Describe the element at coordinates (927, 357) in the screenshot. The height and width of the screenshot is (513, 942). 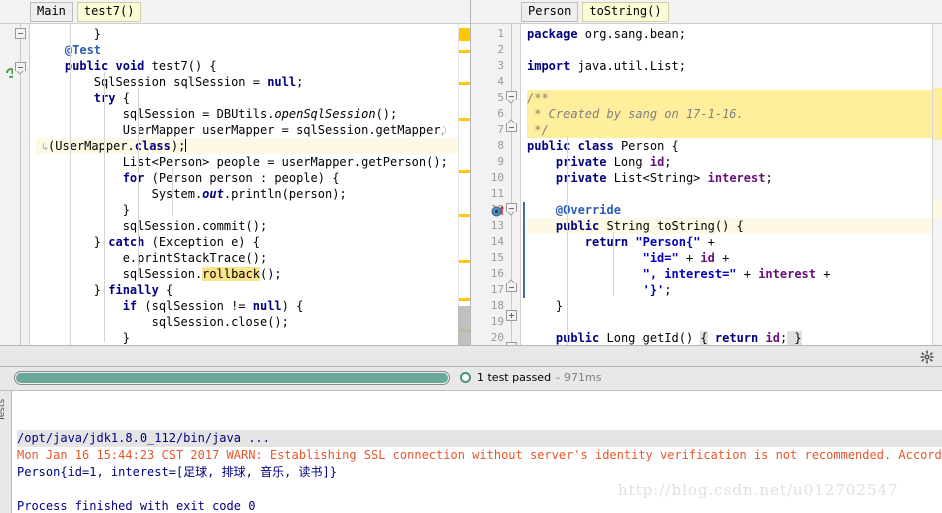
I see `gear-icon` at that location.